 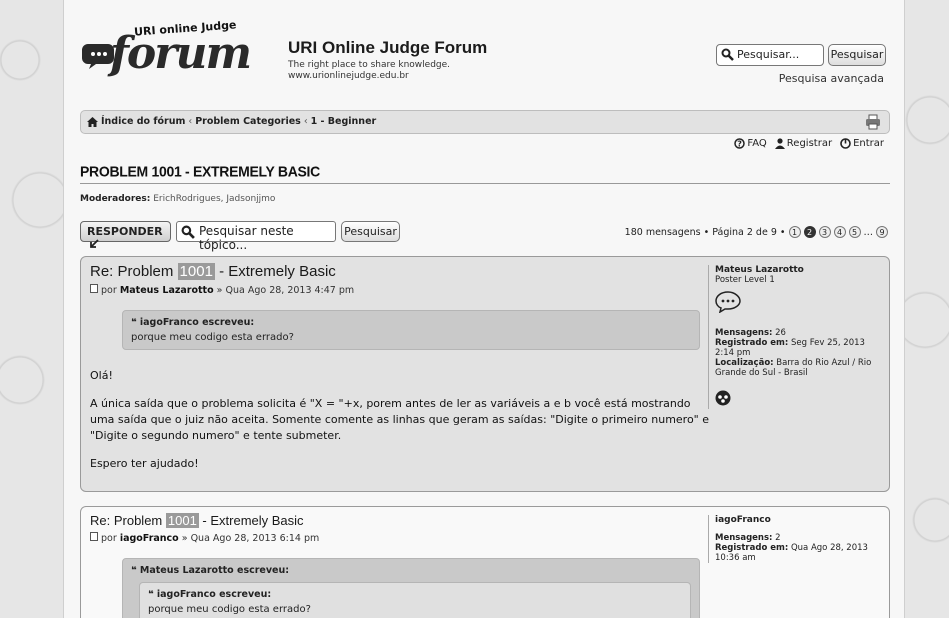 What do you see at coordinates (101, 375) in the screenshot?
I see `post-paragraph: Olá!` at bounding box center [101, 375].